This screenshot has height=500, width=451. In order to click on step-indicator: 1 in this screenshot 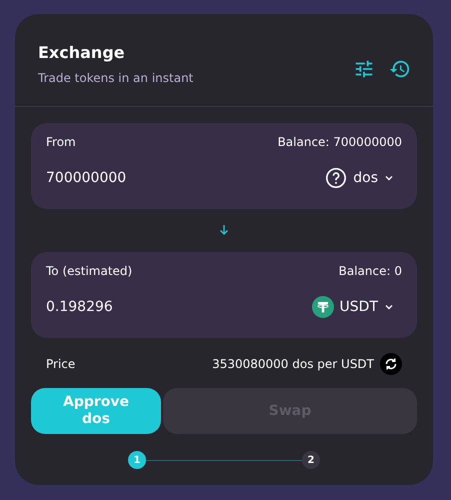, I will do `click(137, 460)`.